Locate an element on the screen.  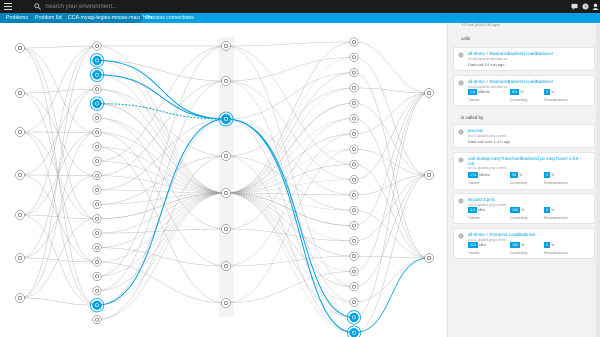
user-icon is located at coordinates (595, 6).